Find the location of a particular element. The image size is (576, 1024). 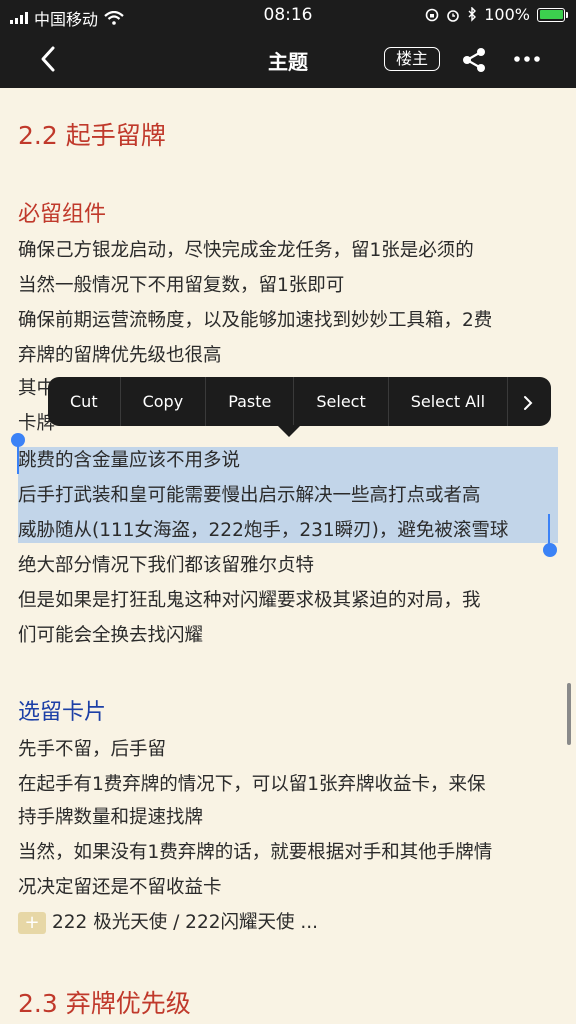

content-line: 但是如果是打狂乱鬼这种对闪耀要求极其紧迫的对局，我 is located at coordinates (249, 600).